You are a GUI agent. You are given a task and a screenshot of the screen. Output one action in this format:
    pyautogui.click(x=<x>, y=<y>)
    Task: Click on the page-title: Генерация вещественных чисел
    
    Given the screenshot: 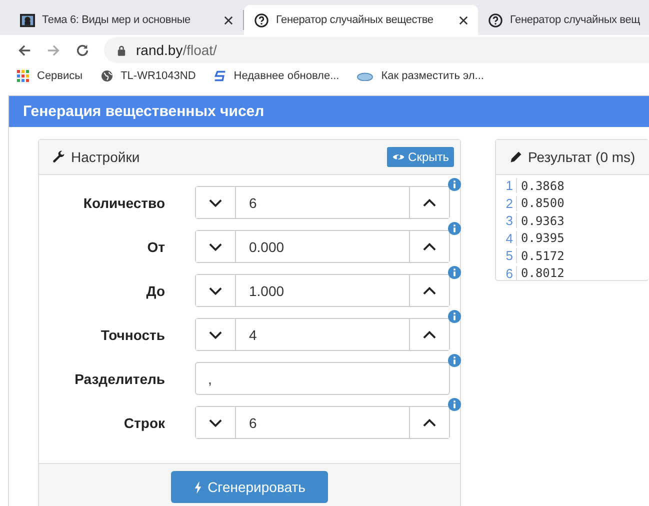 What is the action you would take?
    pyautogui.click(x=143, y=111)
    